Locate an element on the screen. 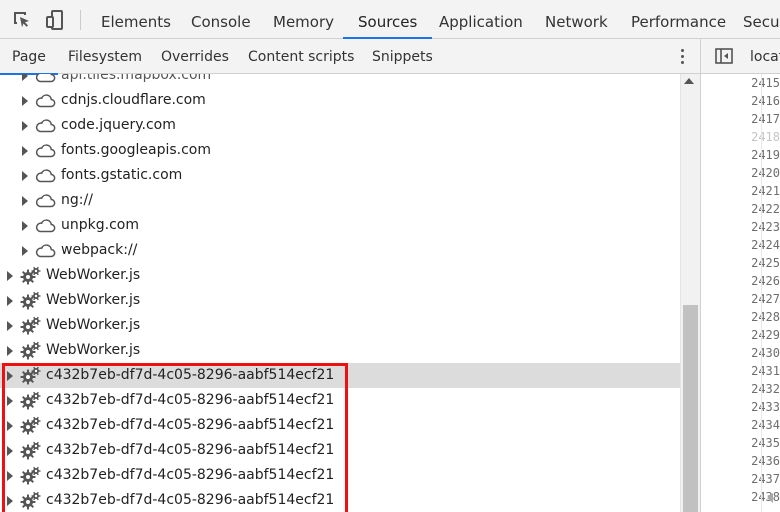 This screenshot has width=780, height=512. tree-domain-row: webpack:// is located at coordinates (340, 250).